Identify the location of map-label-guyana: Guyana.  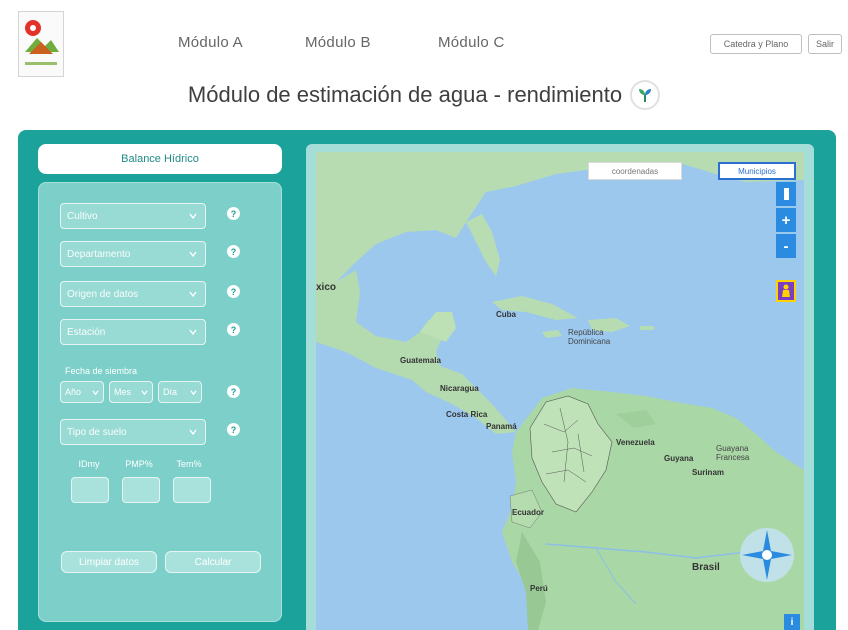
(679, 458).